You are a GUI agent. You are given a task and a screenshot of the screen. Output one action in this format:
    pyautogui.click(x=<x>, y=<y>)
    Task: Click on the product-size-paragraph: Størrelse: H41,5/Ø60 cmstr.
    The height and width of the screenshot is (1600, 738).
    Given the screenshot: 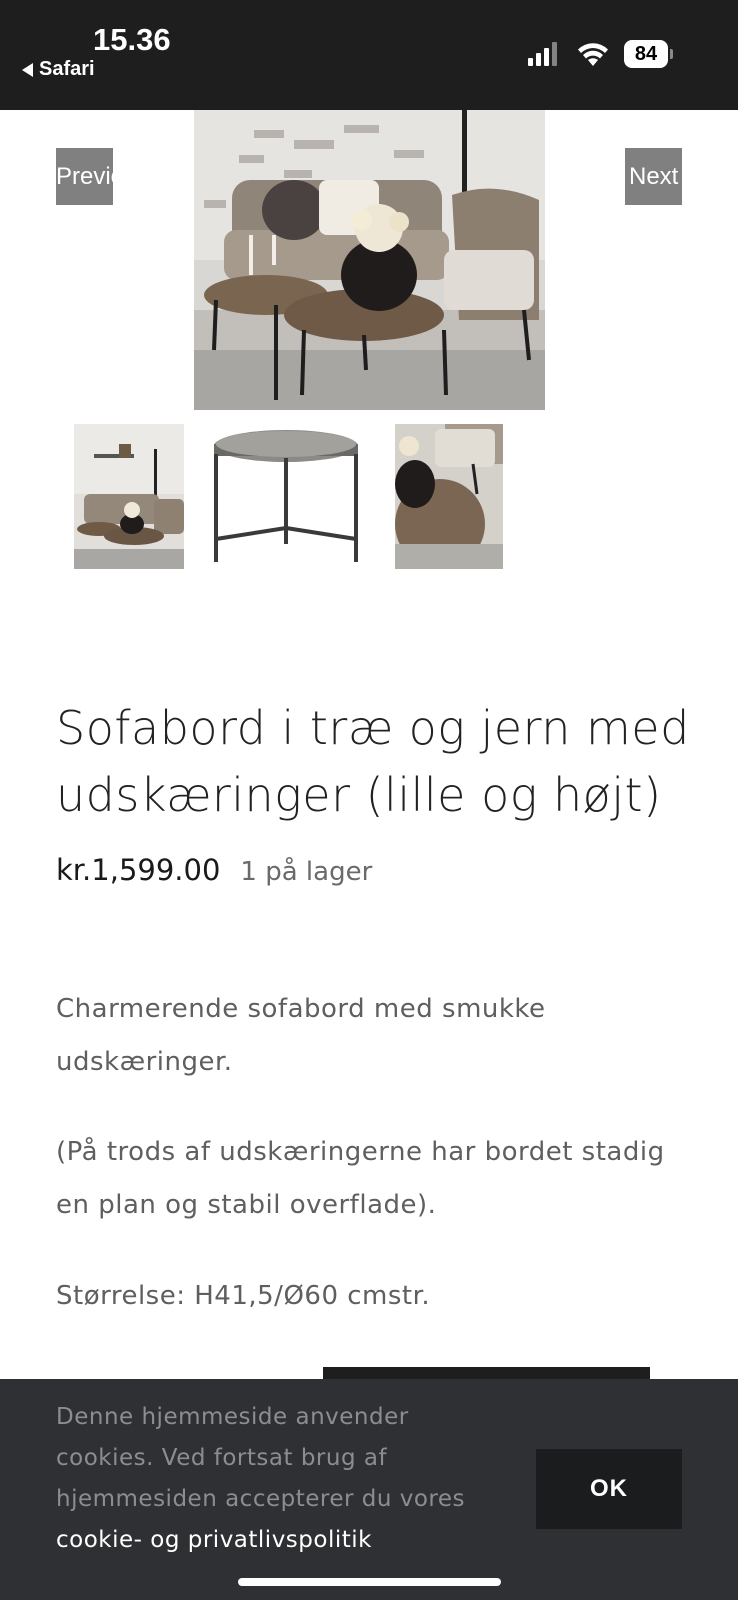 What is the action you would take?
    pyautogui.click(x=243, y=1296)
    